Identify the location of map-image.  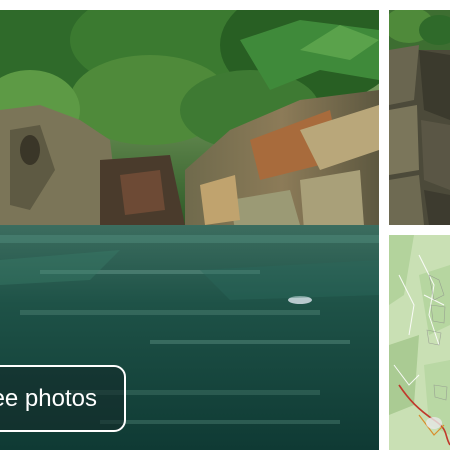
(419, 342).